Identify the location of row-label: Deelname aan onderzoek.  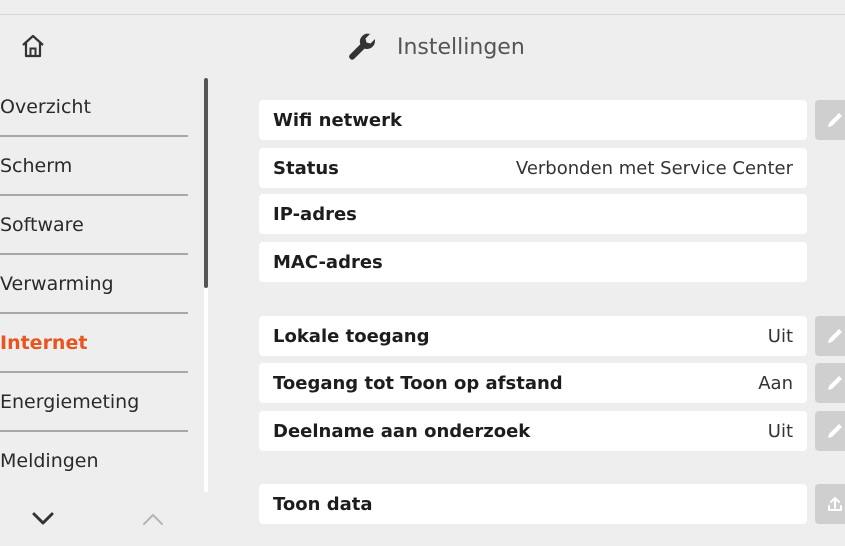
(402, 431).